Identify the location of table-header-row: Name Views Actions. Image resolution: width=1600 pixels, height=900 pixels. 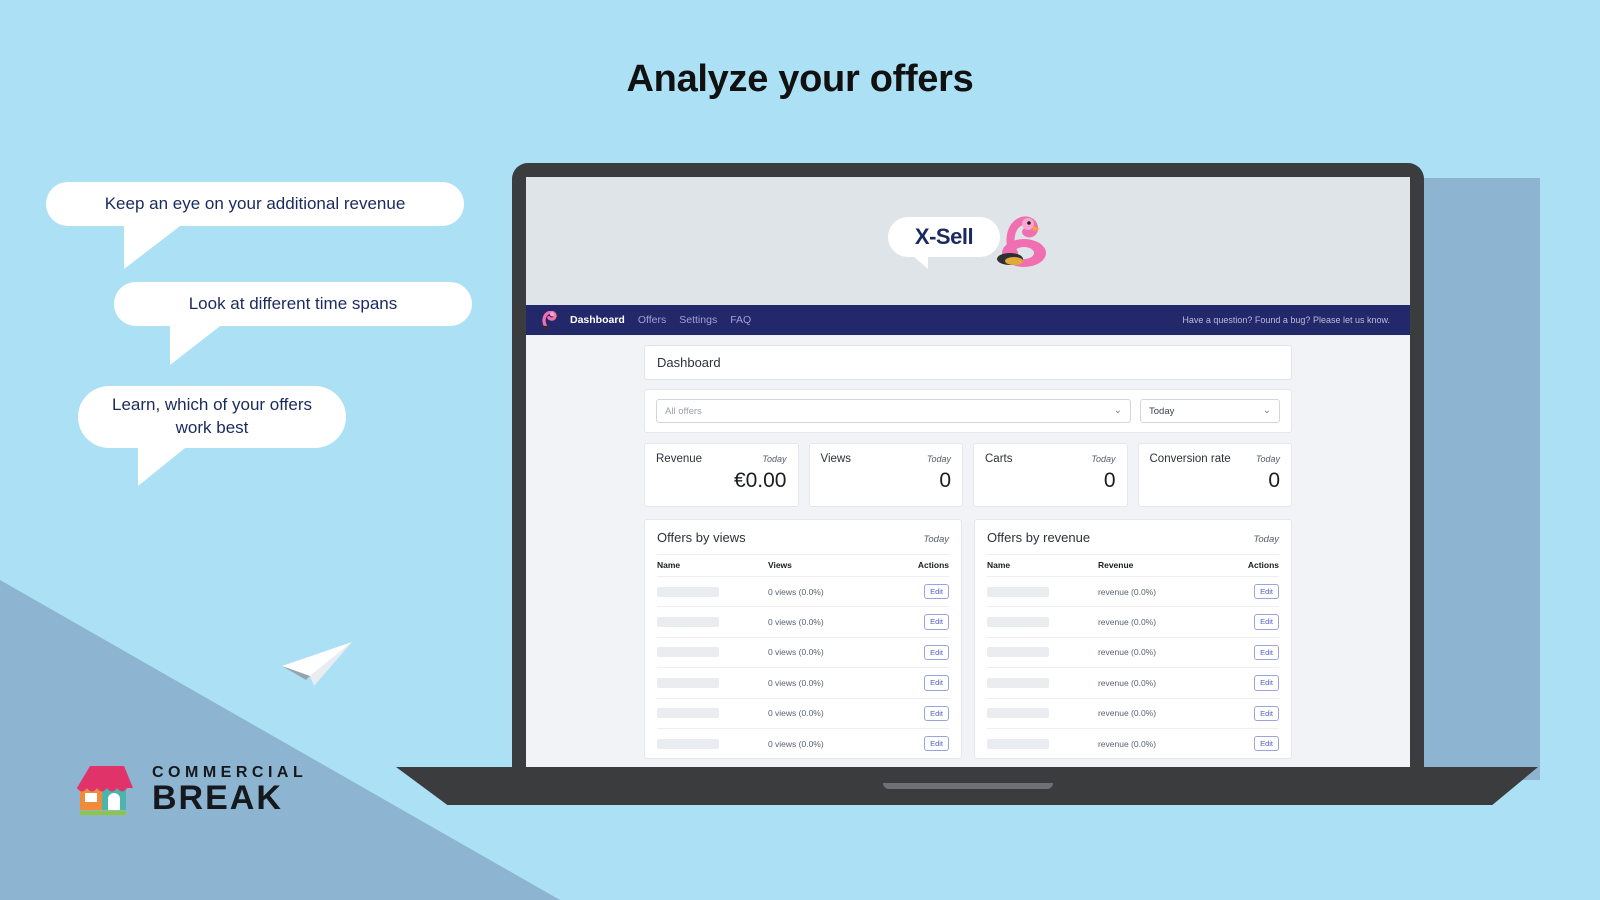
(803, 565).